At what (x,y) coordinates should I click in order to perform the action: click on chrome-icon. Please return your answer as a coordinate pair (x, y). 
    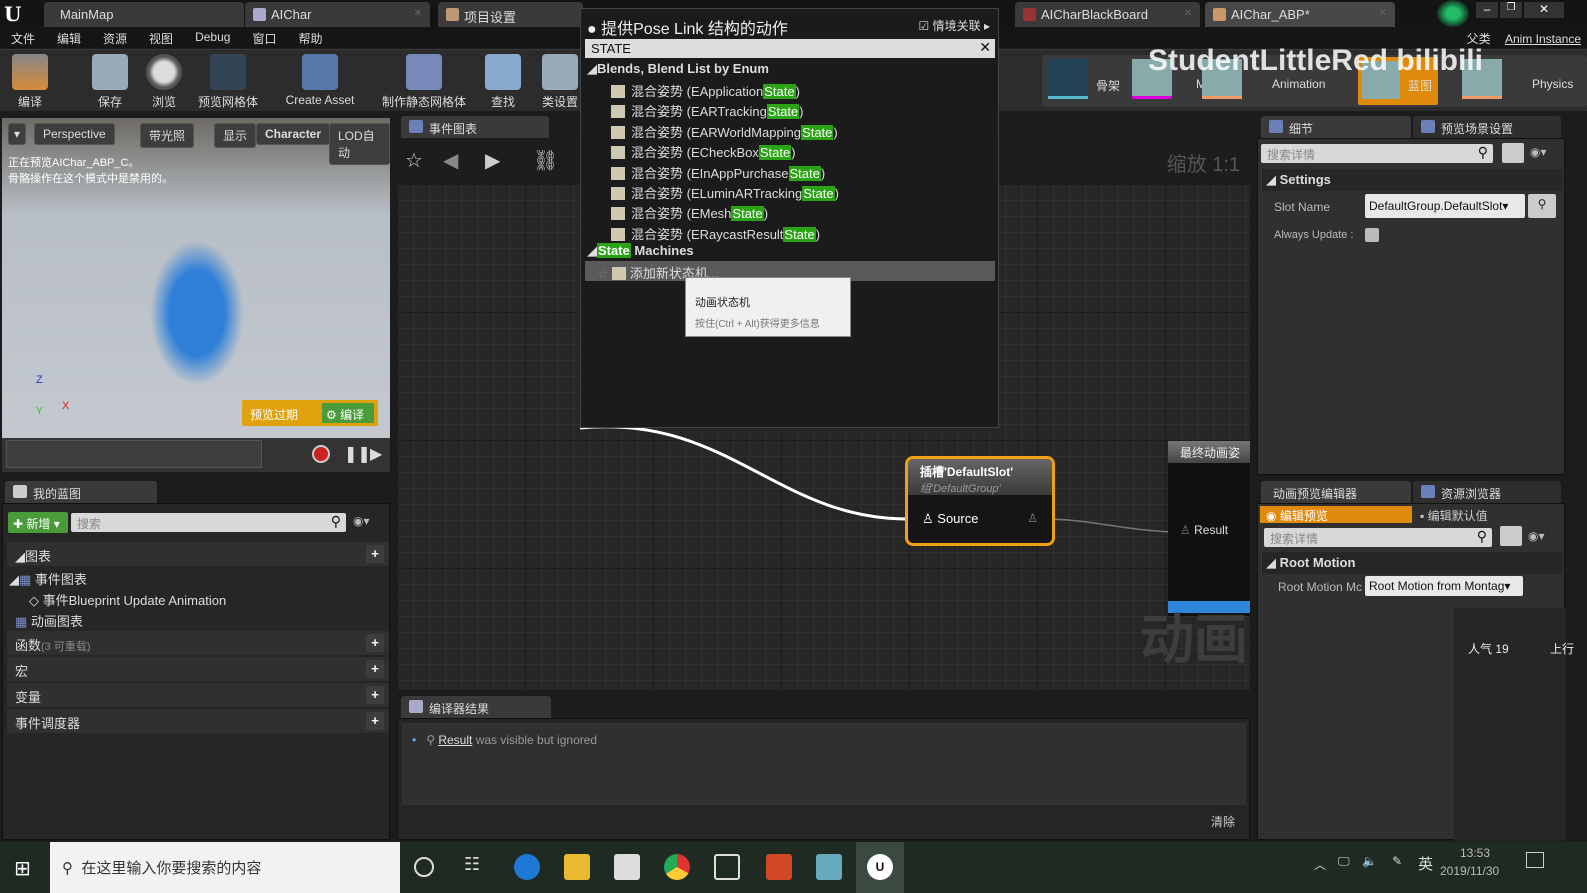
    Looking at the image, I should click on (677, 867).